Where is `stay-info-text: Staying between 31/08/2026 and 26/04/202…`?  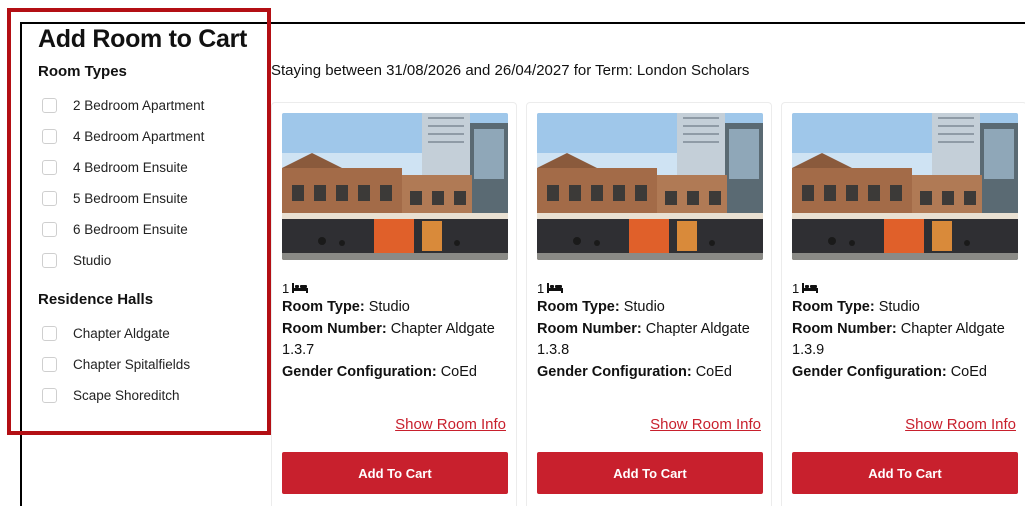
stay-info-text: Staying between 31/08/2026 and 26/04/202… is located at coordinates (510, 70).